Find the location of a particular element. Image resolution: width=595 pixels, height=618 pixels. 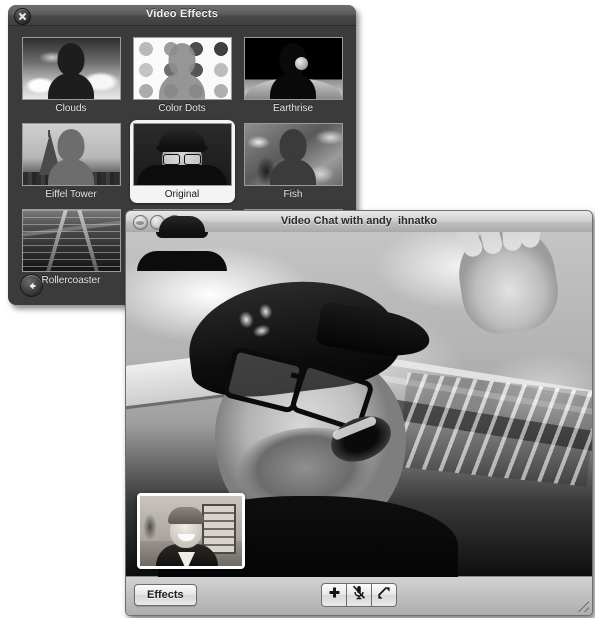

effect-label: Color Dots is located at coordinates (182, 108).